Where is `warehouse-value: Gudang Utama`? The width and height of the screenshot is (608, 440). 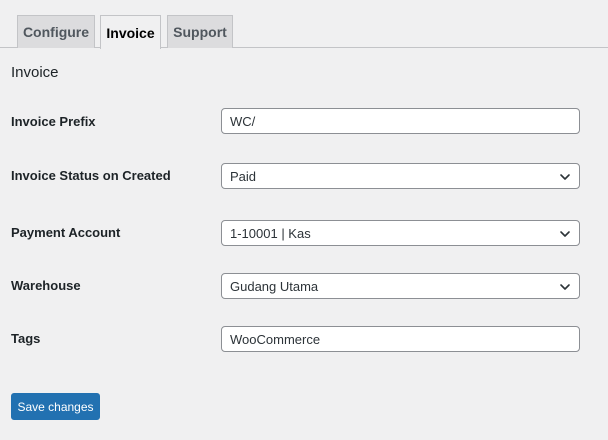
warehouse-value: Gudang Utama is located at coordinates (274, 286).